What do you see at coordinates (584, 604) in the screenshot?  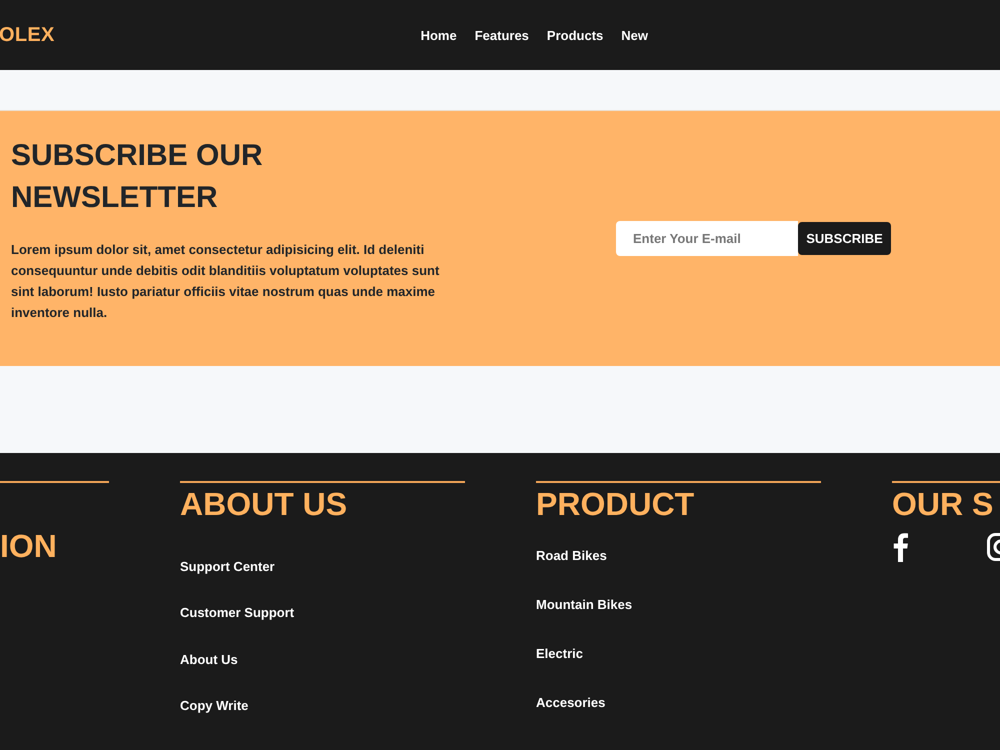 I see `footer-link: Mountain Bikes` at bounding box center [584, 604].